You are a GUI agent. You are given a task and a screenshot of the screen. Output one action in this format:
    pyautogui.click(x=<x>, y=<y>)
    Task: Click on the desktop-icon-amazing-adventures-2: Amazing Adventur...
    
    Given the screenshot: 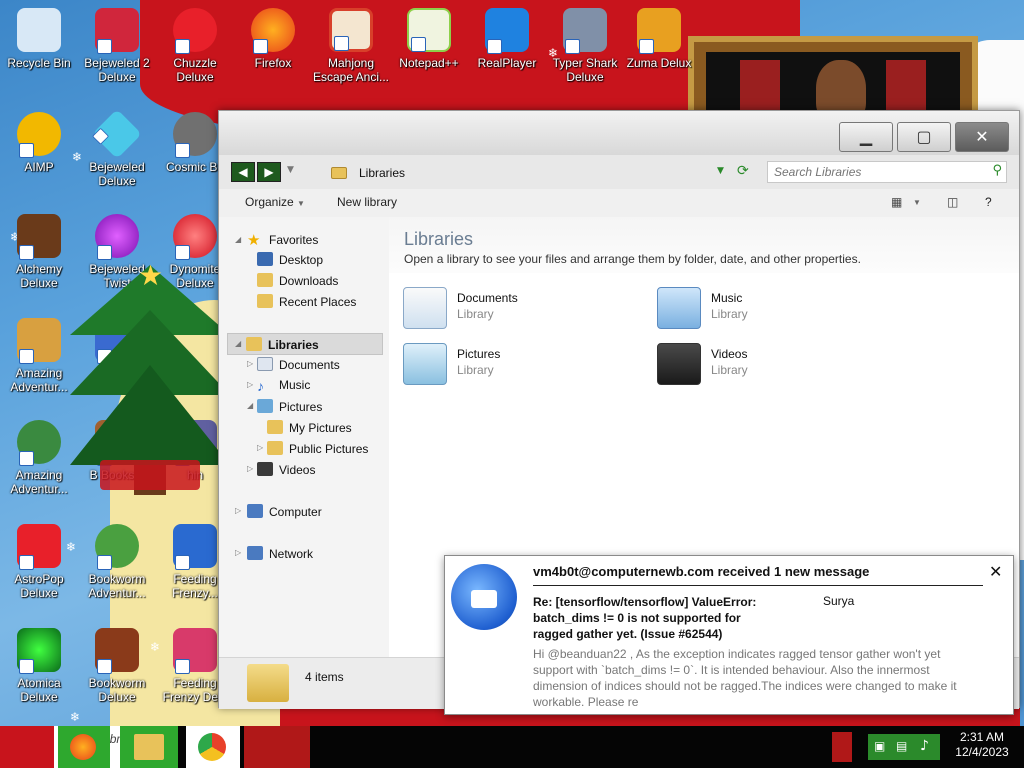 What is the action you would take?
    pyautogui.click(x=39, y=458)
    